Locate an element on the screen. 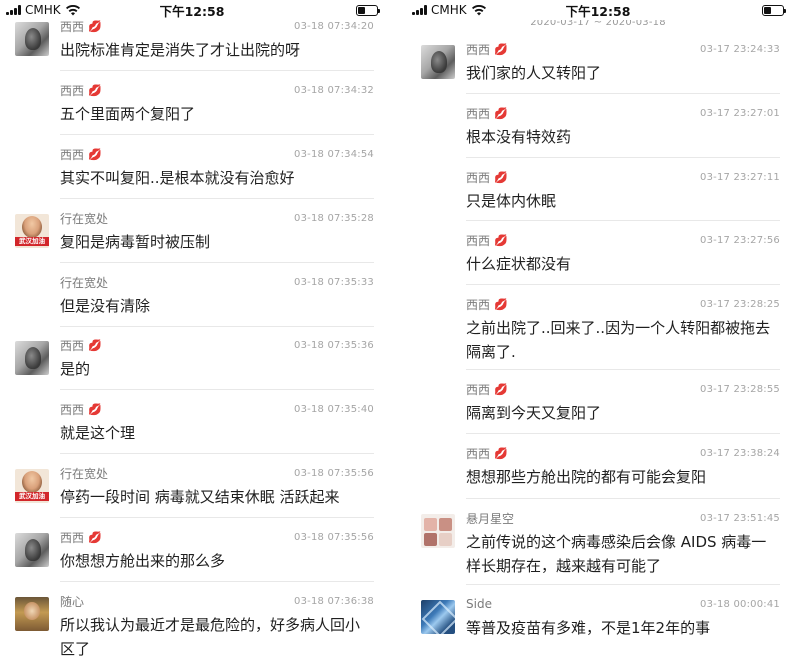  message-text: 其实不叫复阳..是根本就没有治愈好 is located at coordinates (177, 178).